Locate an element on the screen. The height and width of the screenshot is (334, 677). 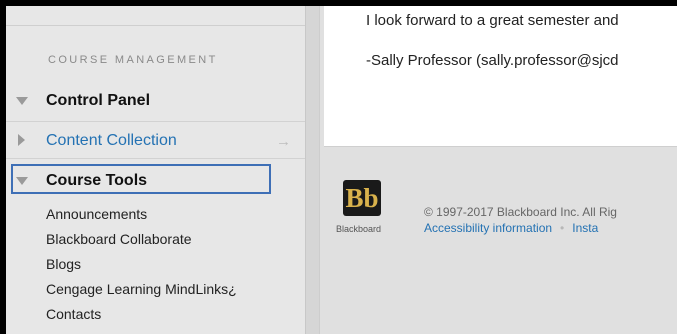
blackboard-logo: Bb Blackboard is located at coordinates (361, 210).